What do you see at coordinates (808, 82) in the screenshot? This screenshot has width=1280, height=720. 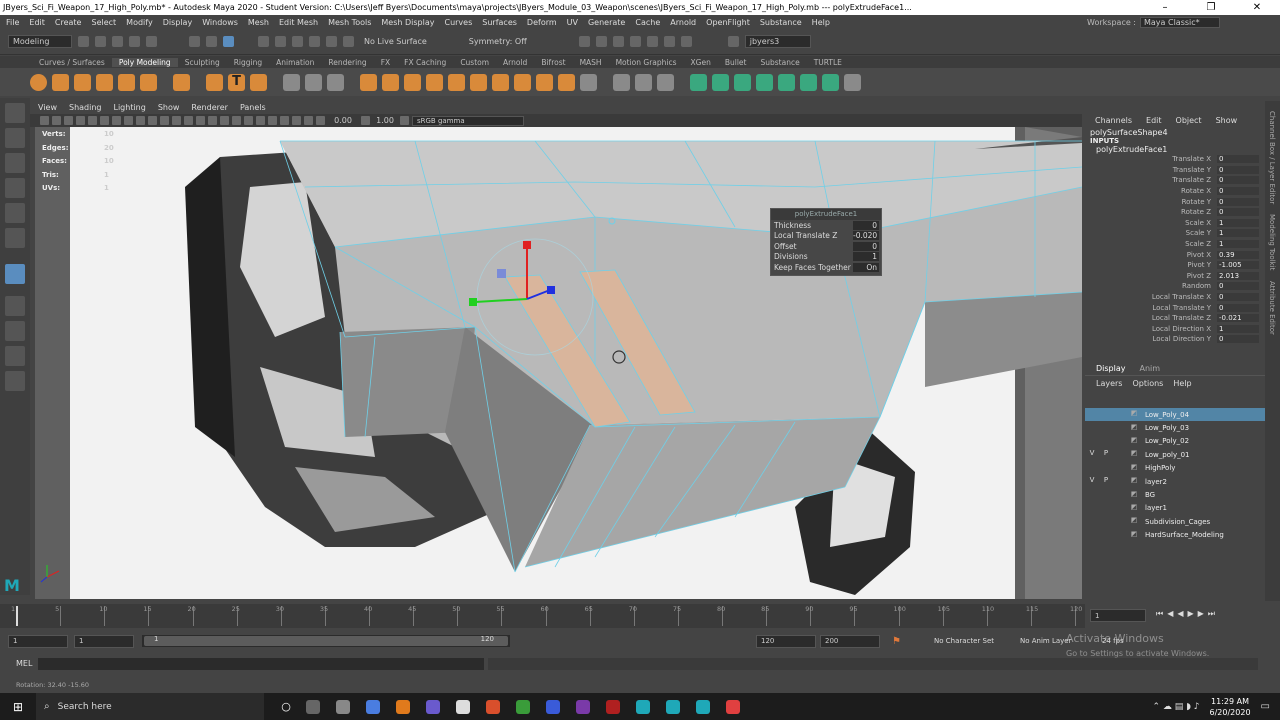 I see `uv-editor-icon` at bounding box center [808, 82].